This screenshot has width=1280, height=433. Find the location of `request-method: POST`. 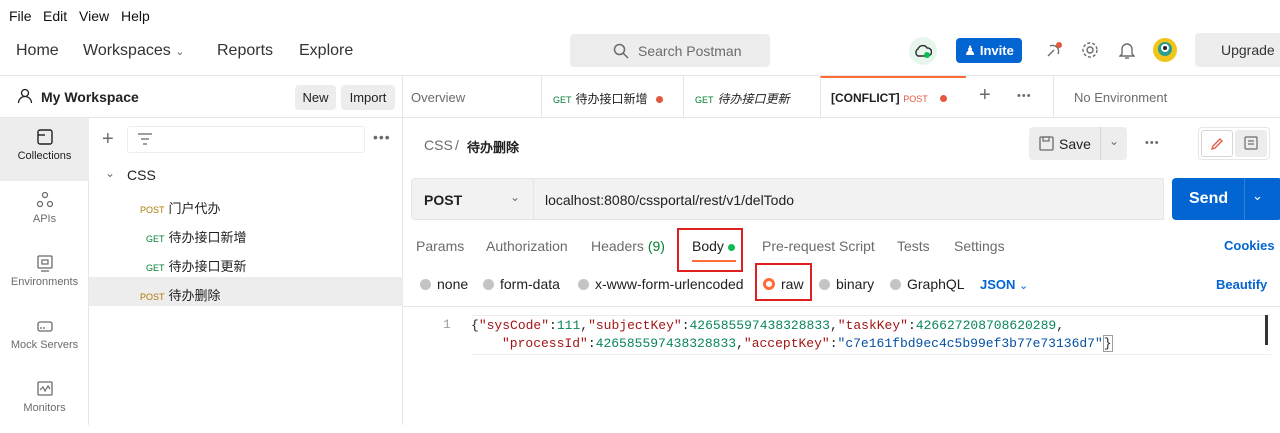

request-method: POST is located at coordinates (152, 297).